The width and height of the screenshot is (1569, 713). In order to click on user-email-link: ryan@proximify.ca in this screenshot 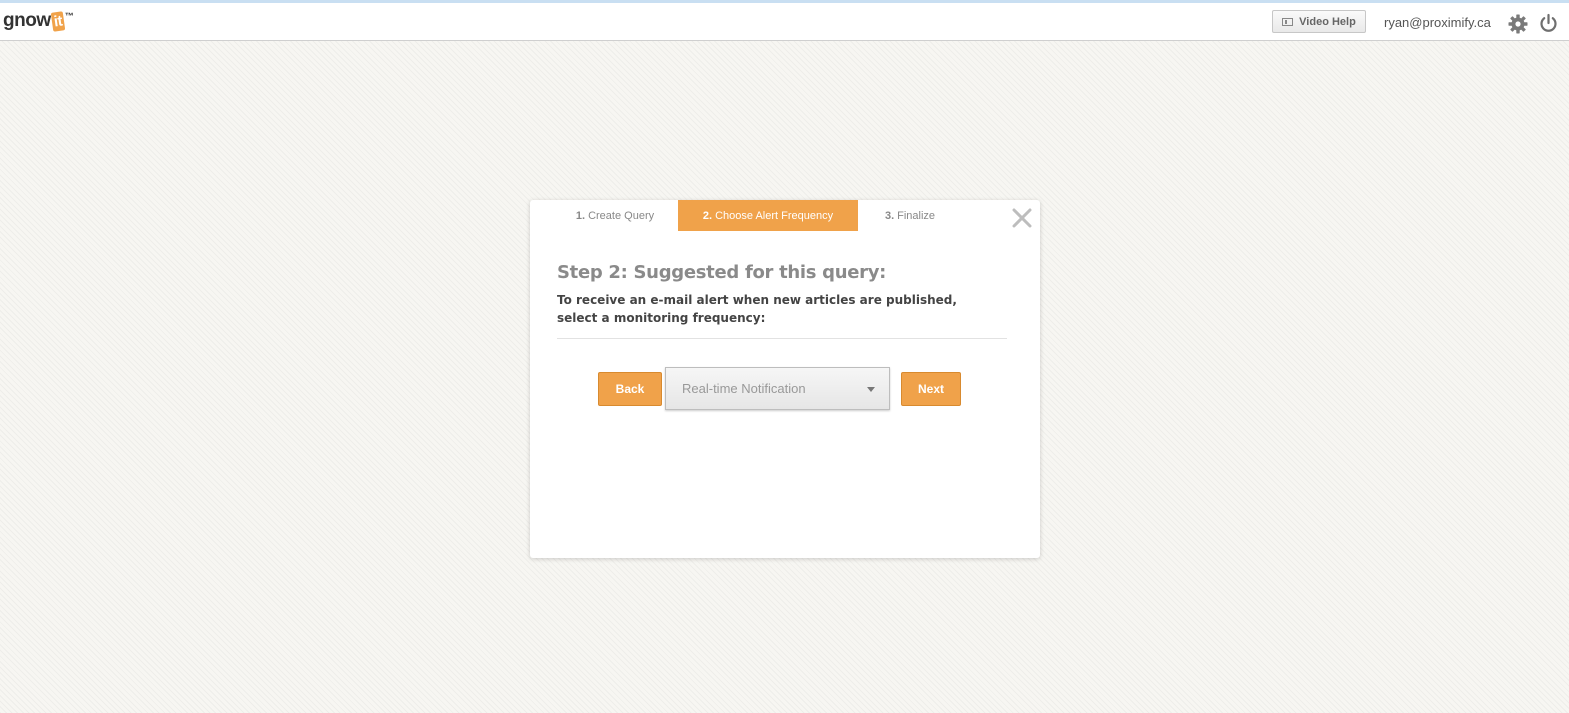, I will do `click(1437, 22)`.